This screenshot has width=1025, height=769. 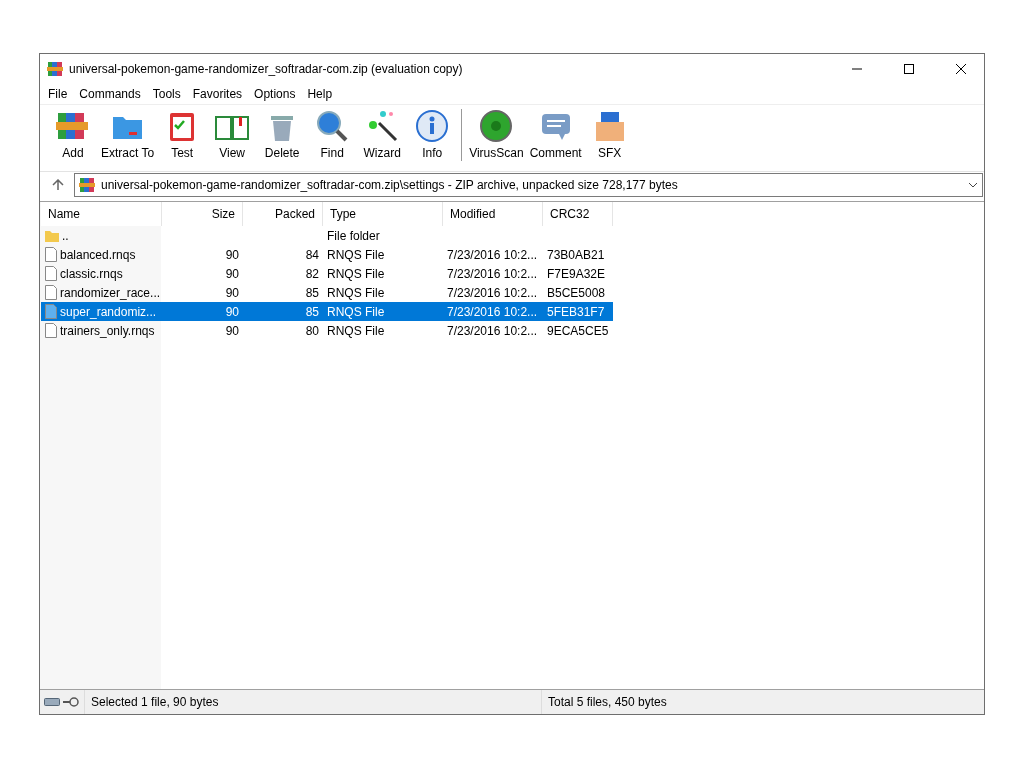 I want to click on window-title: universal-pokemon-game-randomizer_softradar-com.zip (evaluation copy), so click(x=266, y=69).